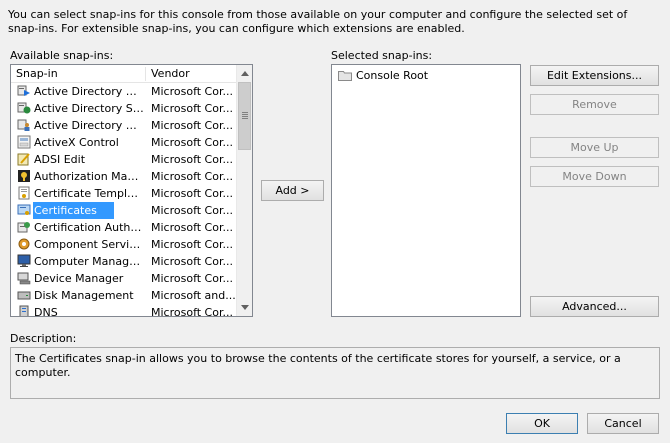 The height and width of the screenshot is (443, 670). I want to click on certificates-icon, so click(24, 209).